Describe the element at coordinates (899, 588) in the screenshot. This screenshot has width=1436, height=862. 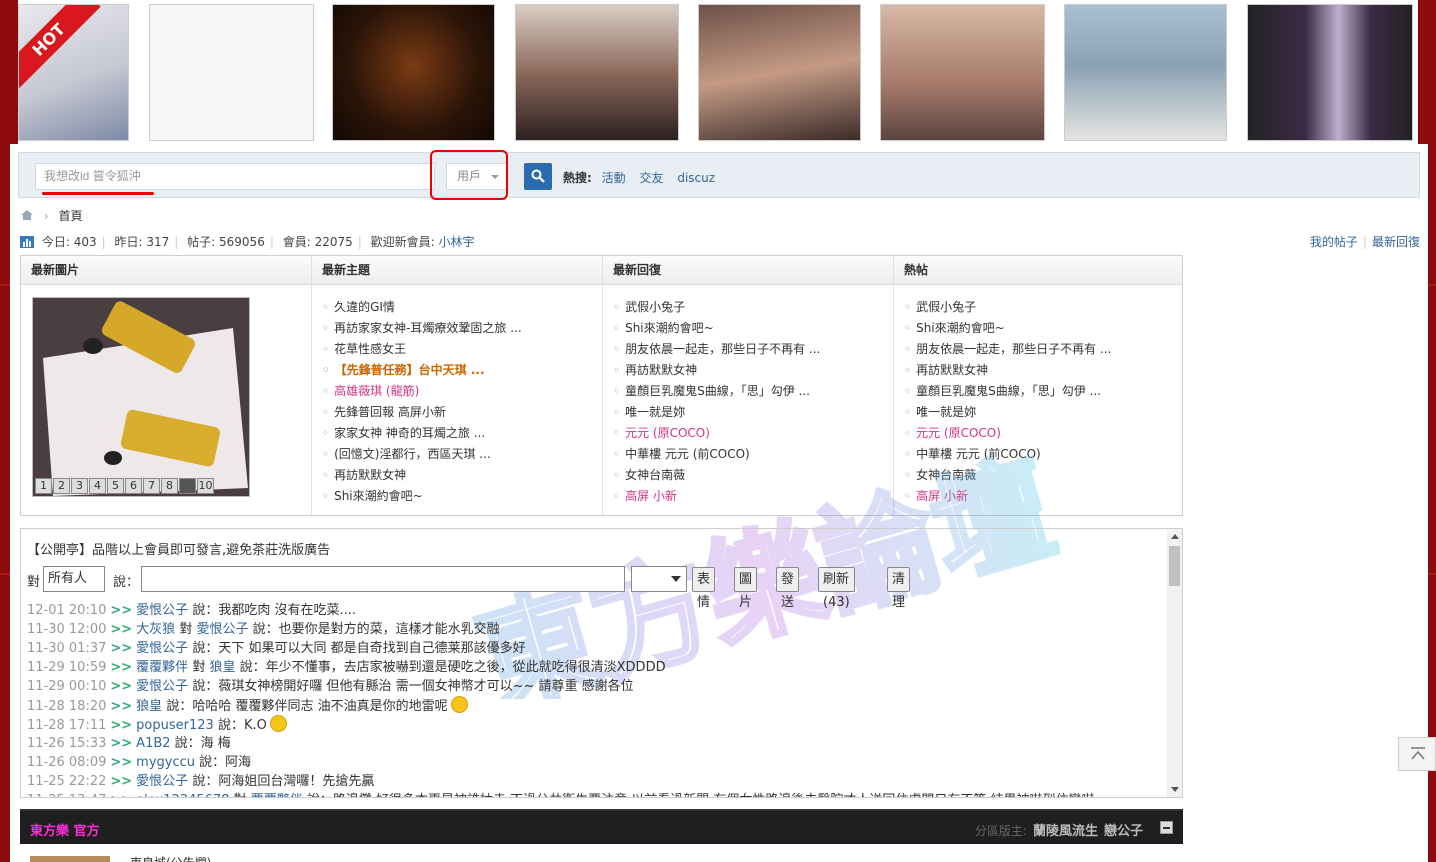
I see `clear-button: 清理` at that location.